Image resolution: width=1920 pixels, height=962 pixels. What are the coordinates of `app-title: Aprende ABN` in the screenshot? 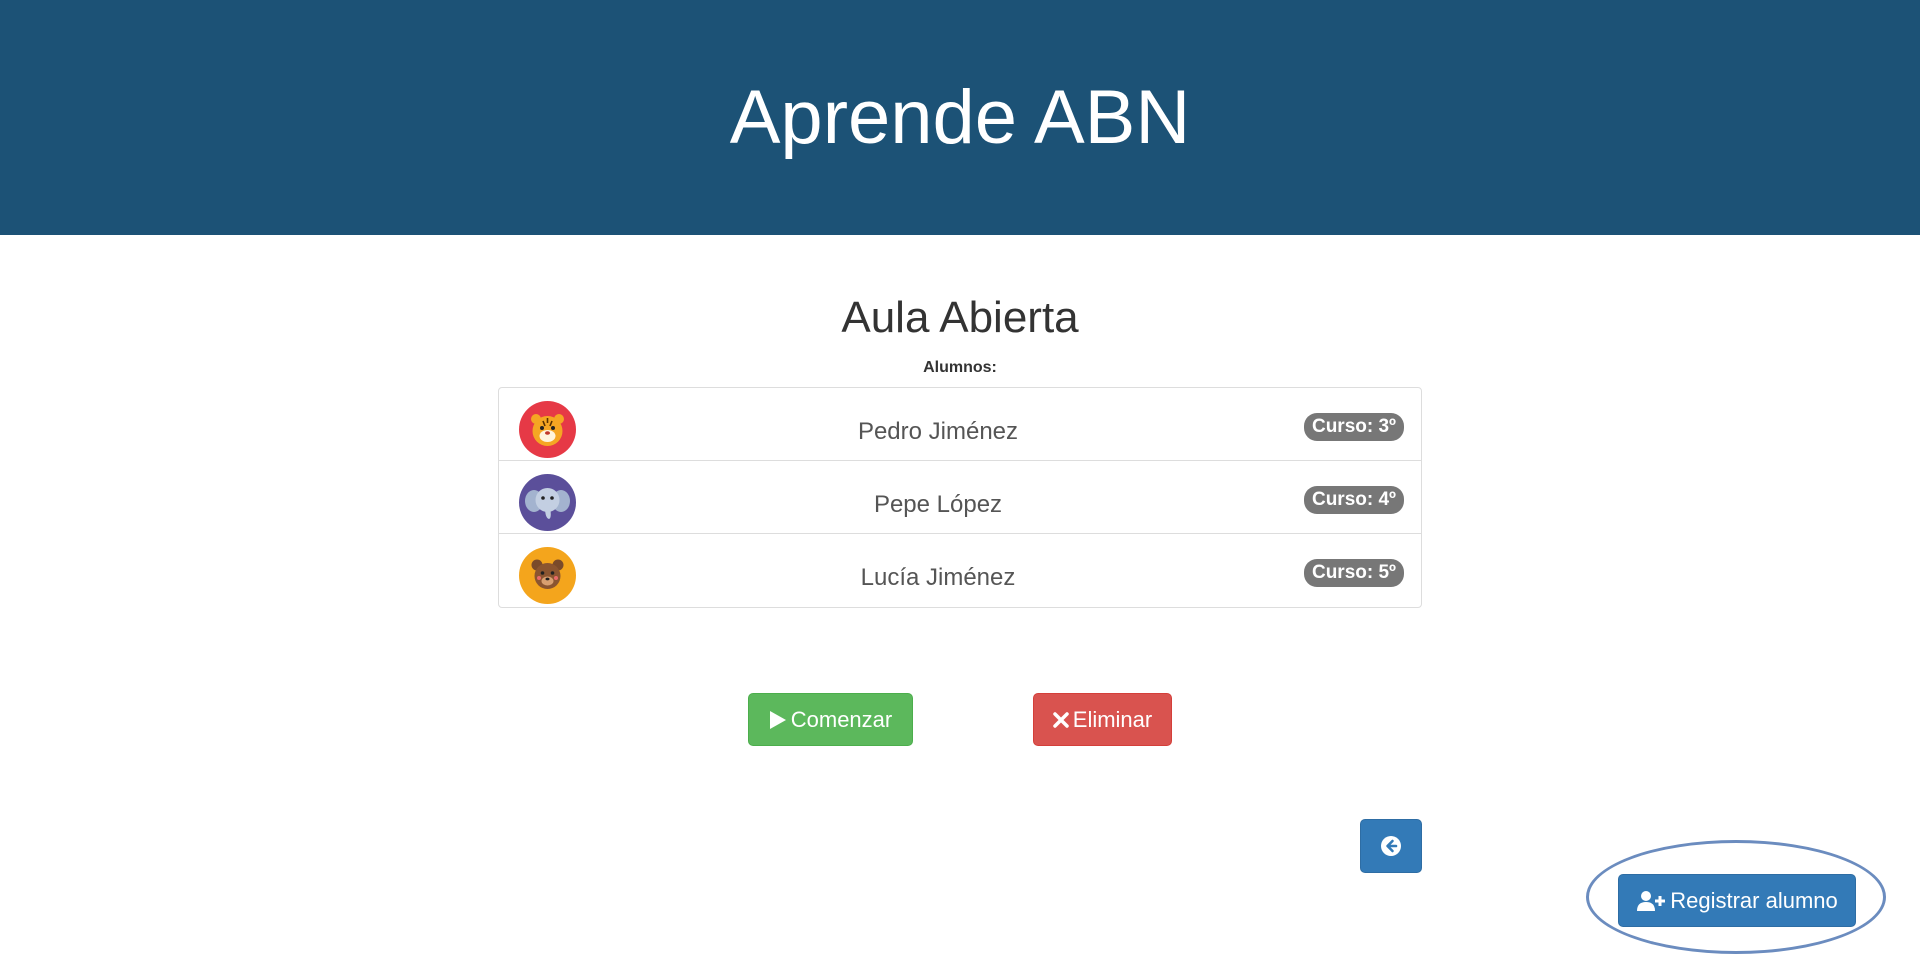 It's located at (960, 117).